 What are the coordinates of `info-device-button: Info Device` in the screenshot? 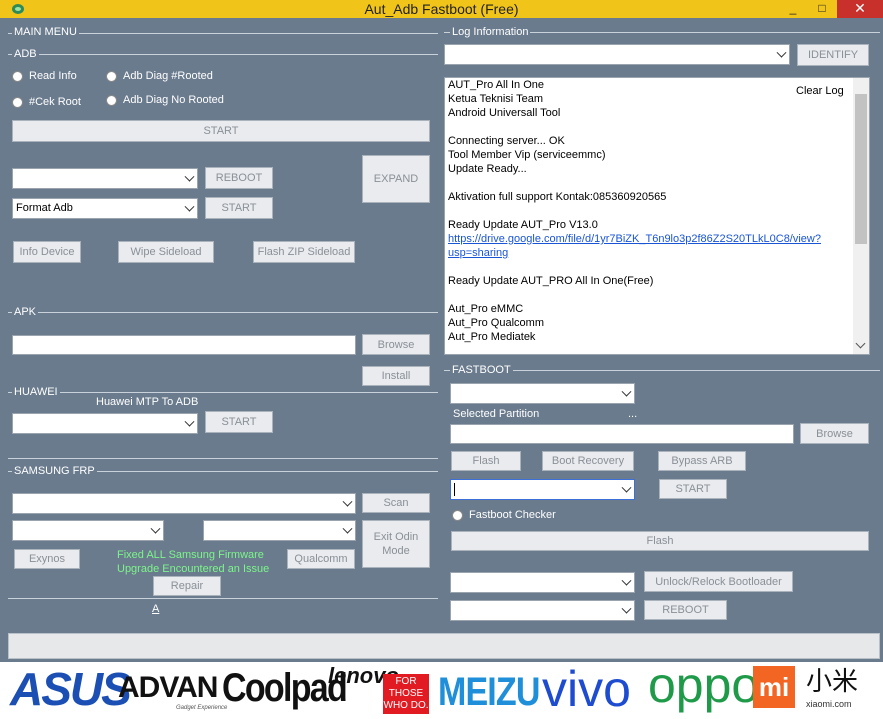 It's located at (47, 252).